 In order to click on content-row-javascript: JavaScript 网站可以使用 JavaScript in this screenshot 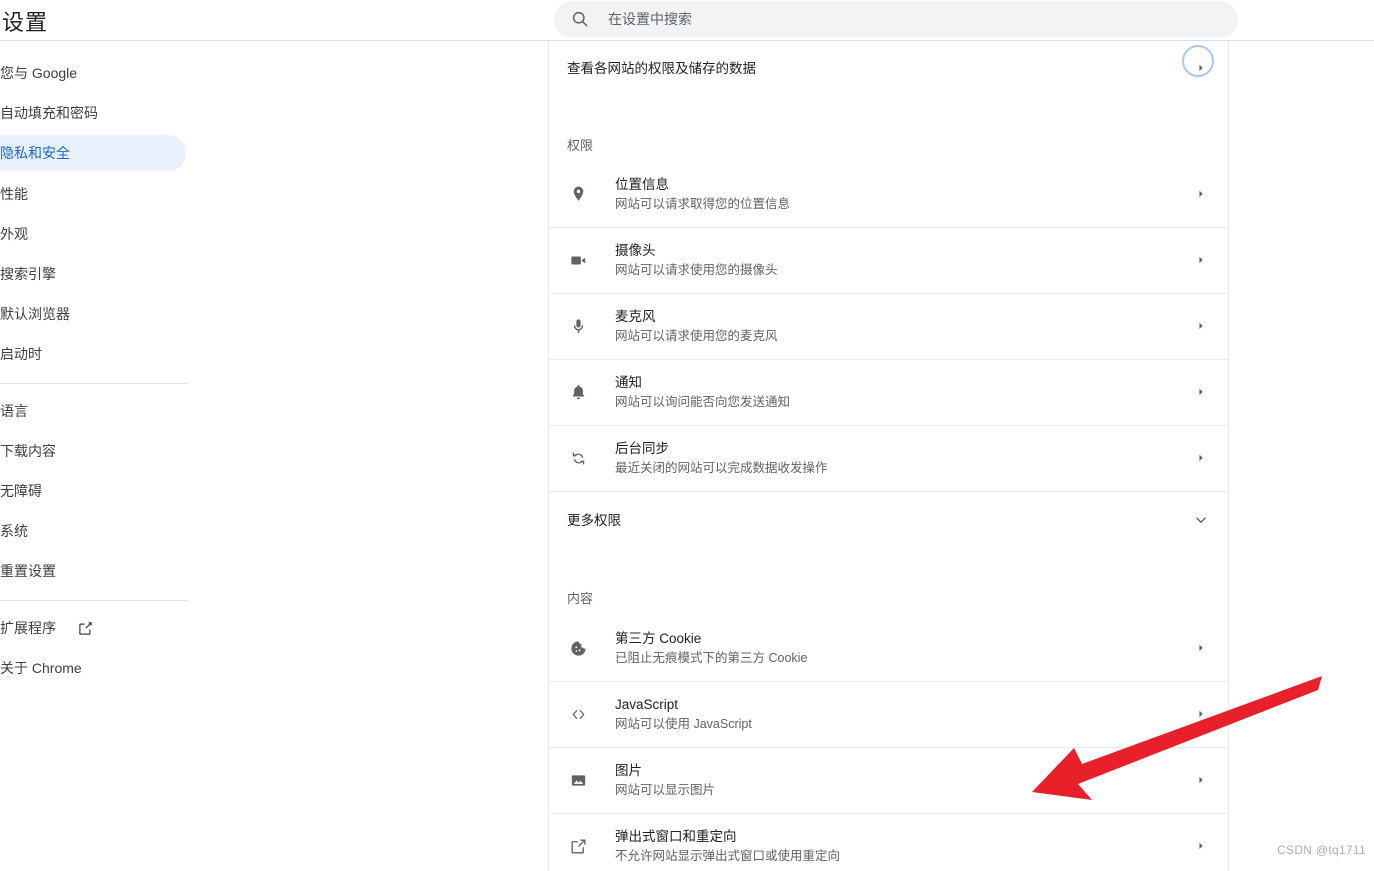, I will do `click(888, 715)`.